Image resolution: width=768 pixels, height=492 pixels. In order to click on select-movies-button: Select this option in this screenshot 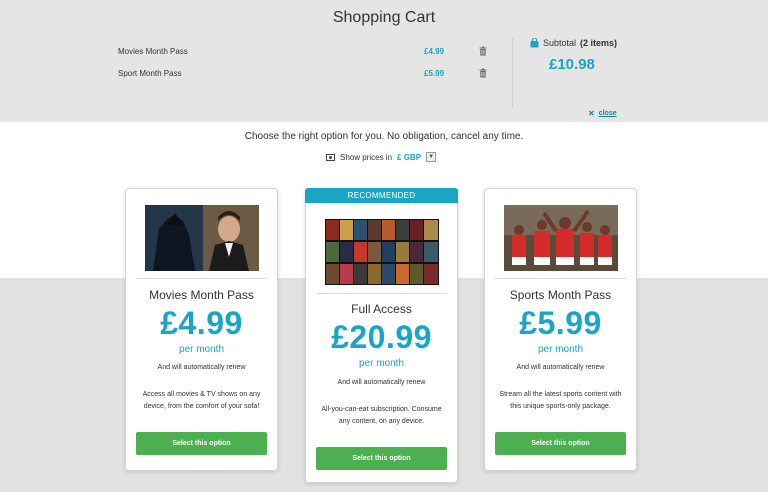, I will do `click(201, 443)`.